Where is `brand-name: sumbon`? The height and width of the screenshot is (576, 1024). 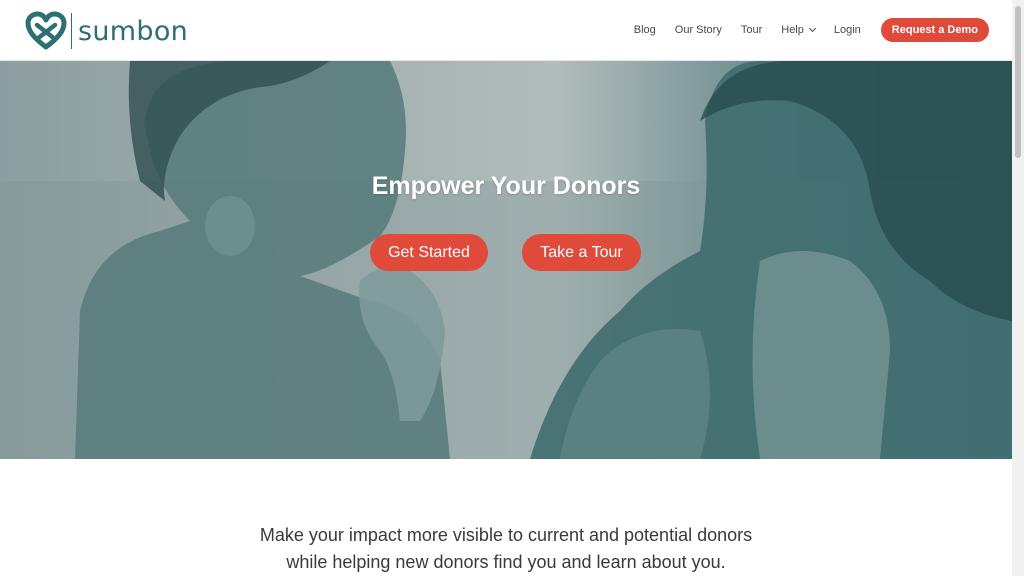 brand-name: sumbon is located at coordinates (133, 31).